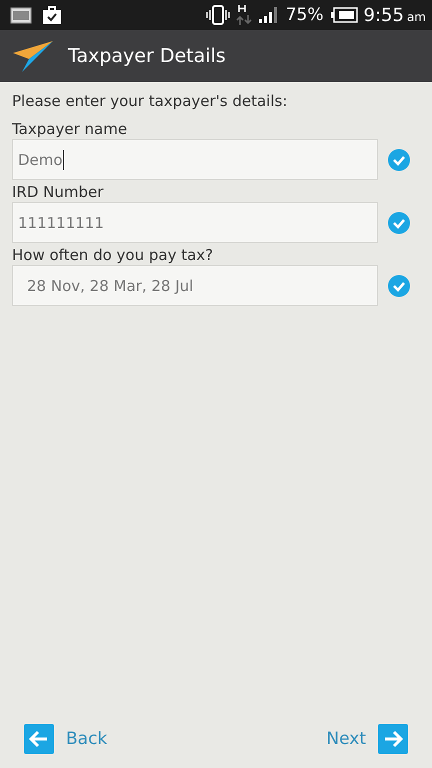  I want to click on battery-icon, so click(344, 15).